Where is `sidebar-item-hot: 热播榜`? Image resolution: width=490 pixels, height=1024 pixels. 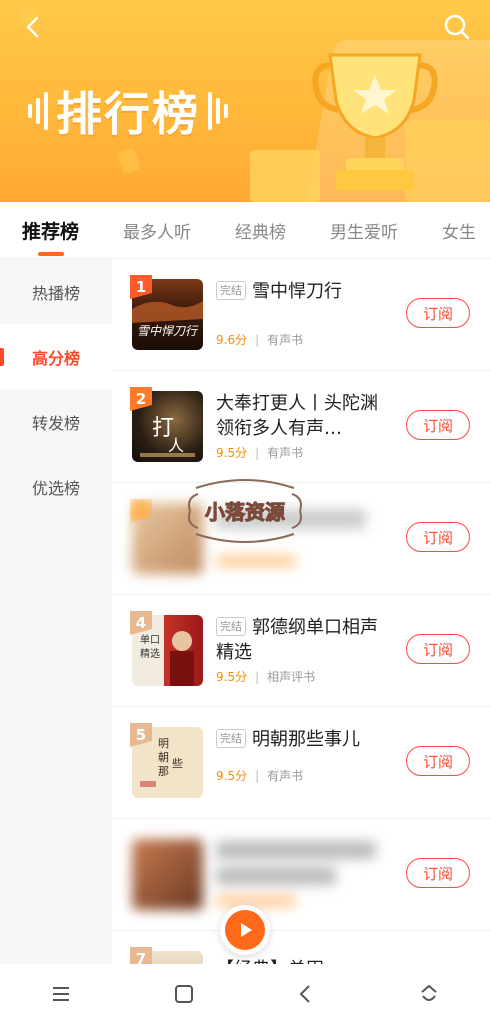
sidebar-item-hot: 热播榜 is located at coordinates (56, 291).